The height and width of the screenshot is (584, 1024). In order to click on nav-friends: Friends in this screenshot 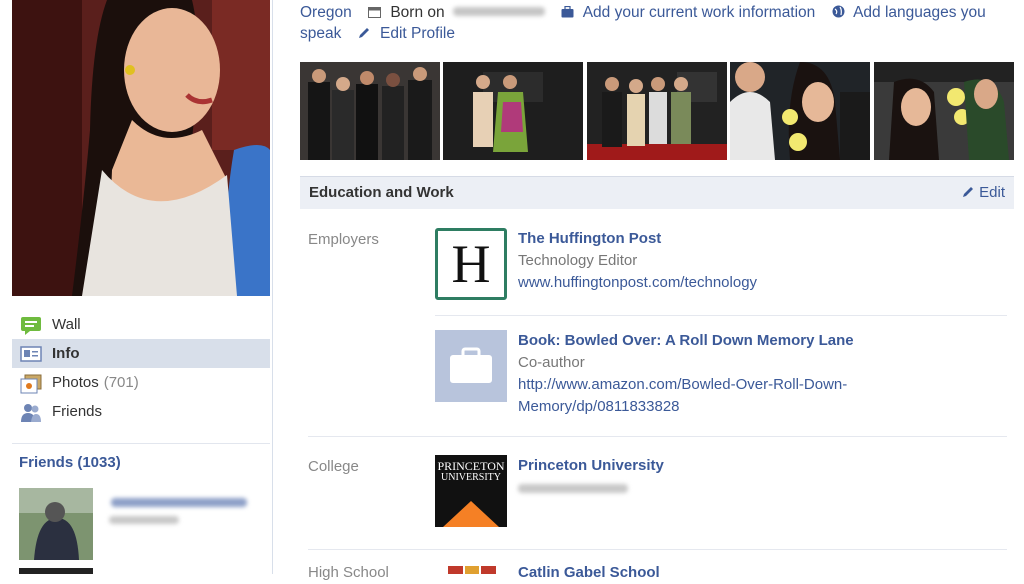, I will do `click(141, 411)`.